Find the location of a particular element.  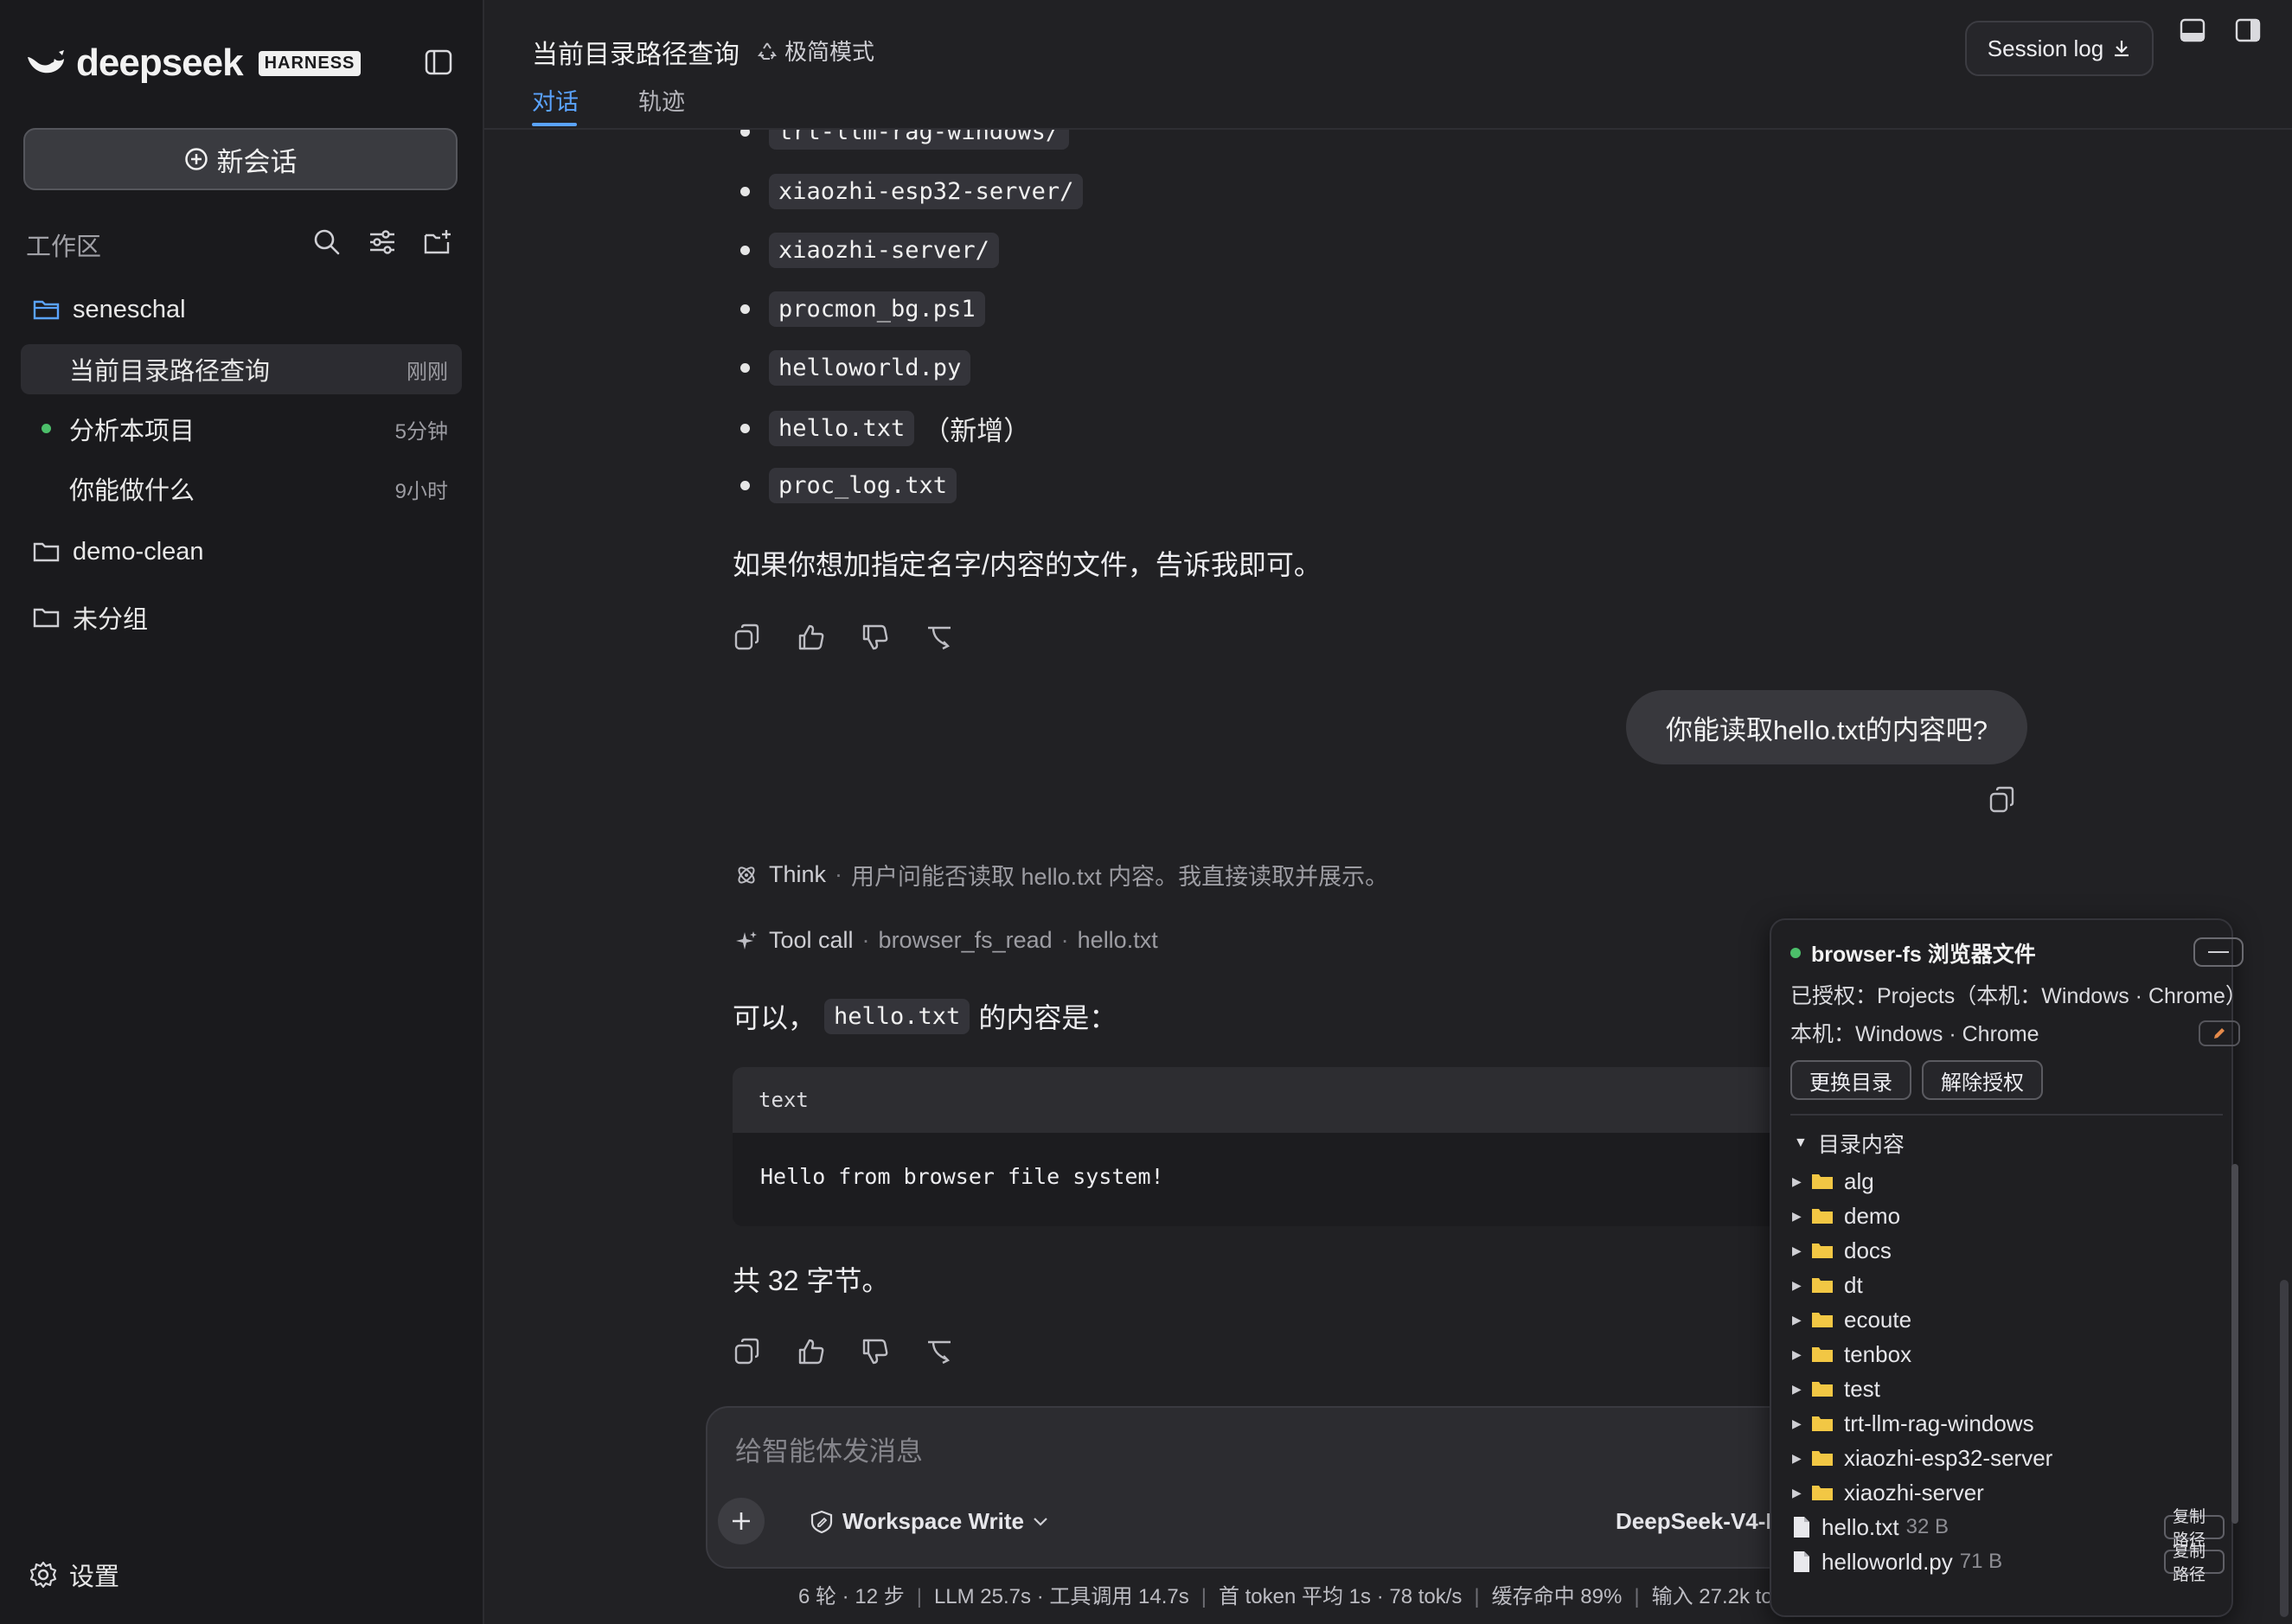

directory-header-label: 目录内容 is located at coordinates (1861, 1145).